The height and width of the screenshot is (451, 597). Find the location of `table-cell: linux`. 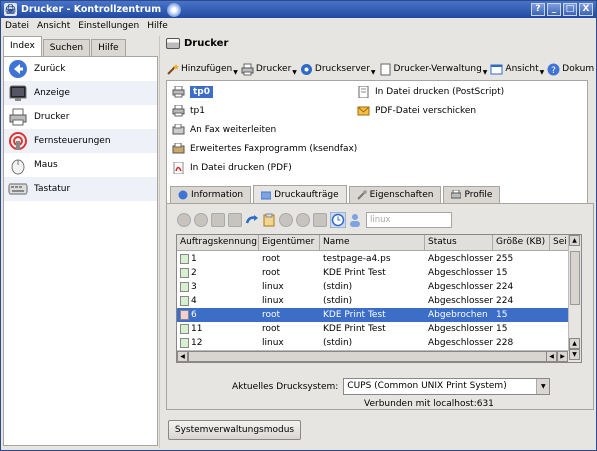

table-cell: linux is located at coordinates (273, 301).